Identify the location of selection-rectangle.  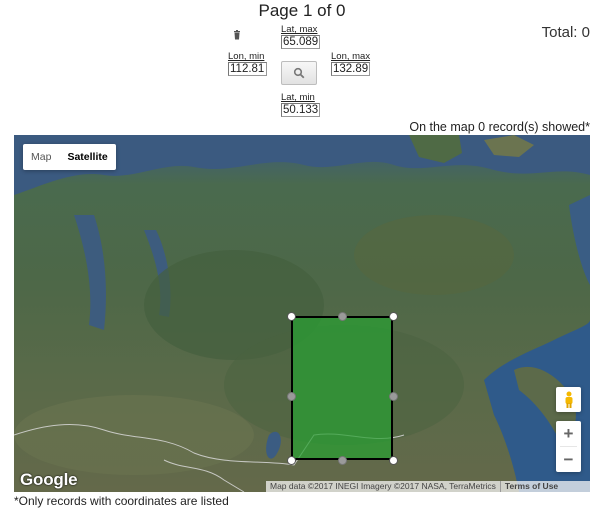
(342, 388).